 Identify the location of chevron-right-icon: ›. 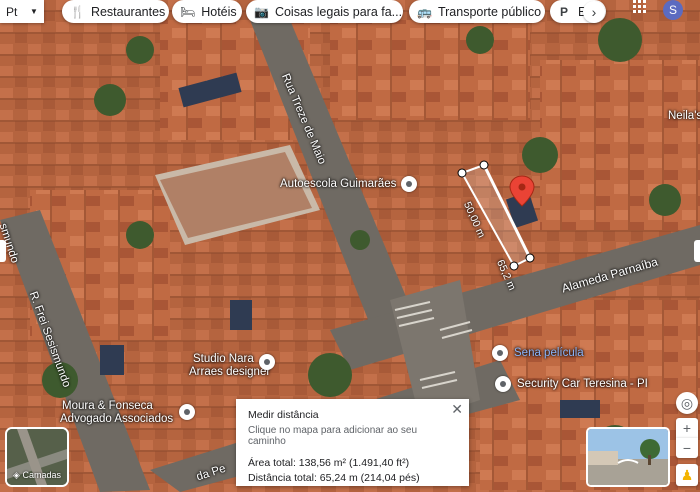
(594, 12).